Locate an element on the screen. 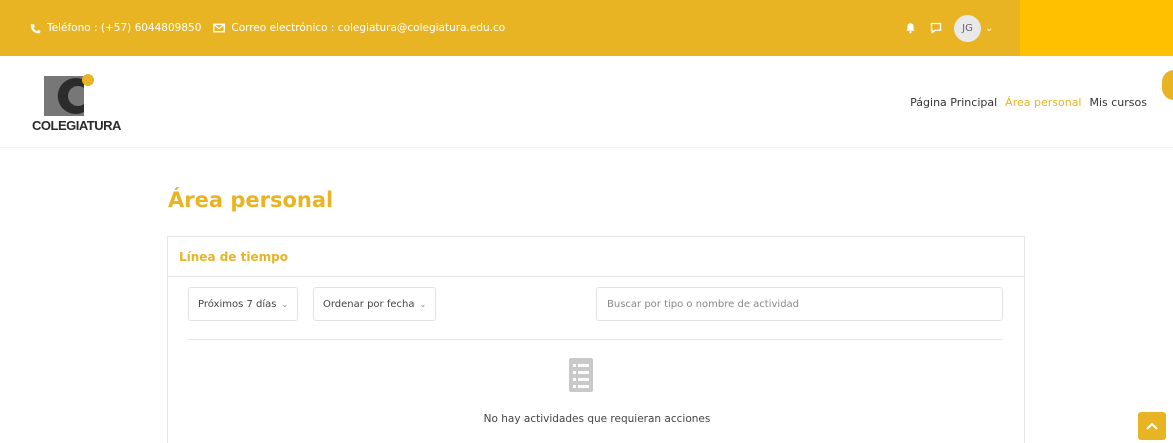 The width and height of the screenshot is (1173, 443). activity-search-input is located at coordinates (799, 304).